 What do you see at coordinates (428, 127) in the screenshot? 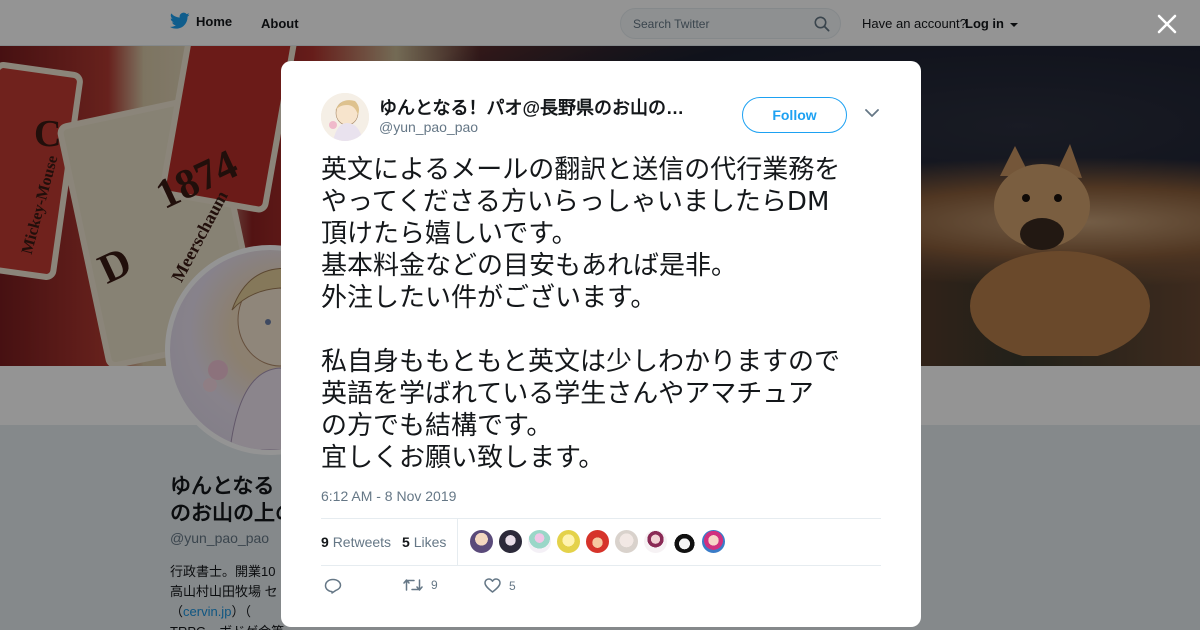
I see `tweet-author-handle: @yun_pao_pao` at bounding box center [428, 127].